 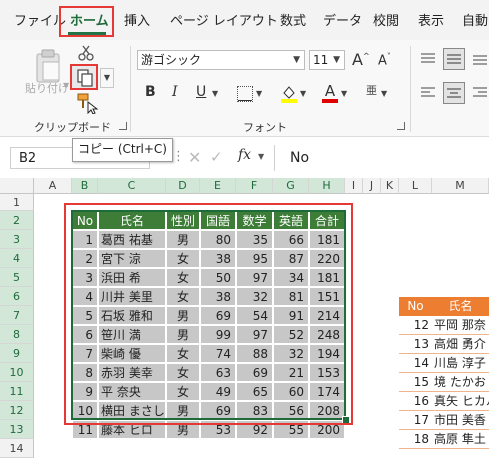 What do you see at coordinates (460, 186) in the screenshot?
I see `column-header: M` at bounding box center [460, 186].